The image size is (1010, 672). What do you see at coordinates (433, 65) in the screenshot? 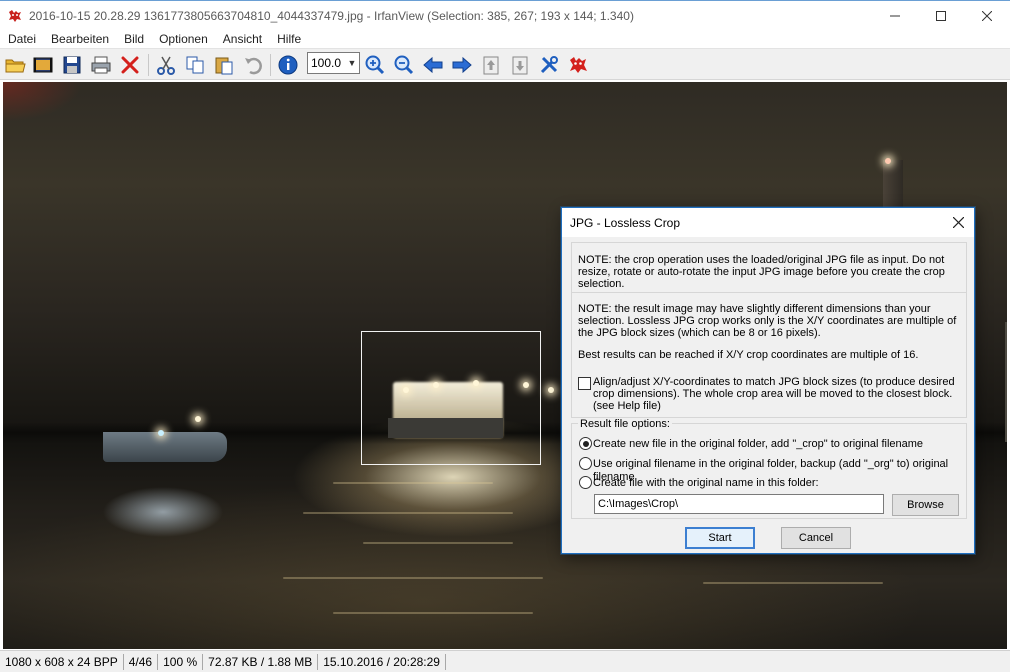
I see `previous-arrow-icon` at bounding box center [433, 65].